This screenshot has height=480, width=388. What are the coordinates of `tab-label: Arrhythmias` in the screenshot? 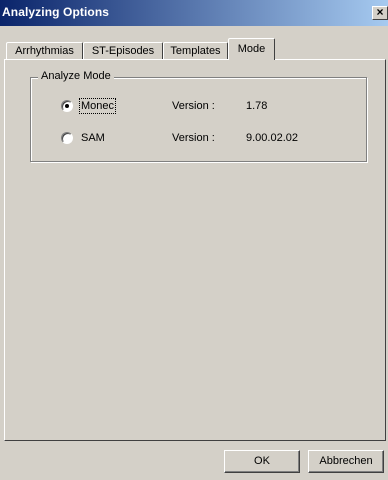 It's located at (44, 51).